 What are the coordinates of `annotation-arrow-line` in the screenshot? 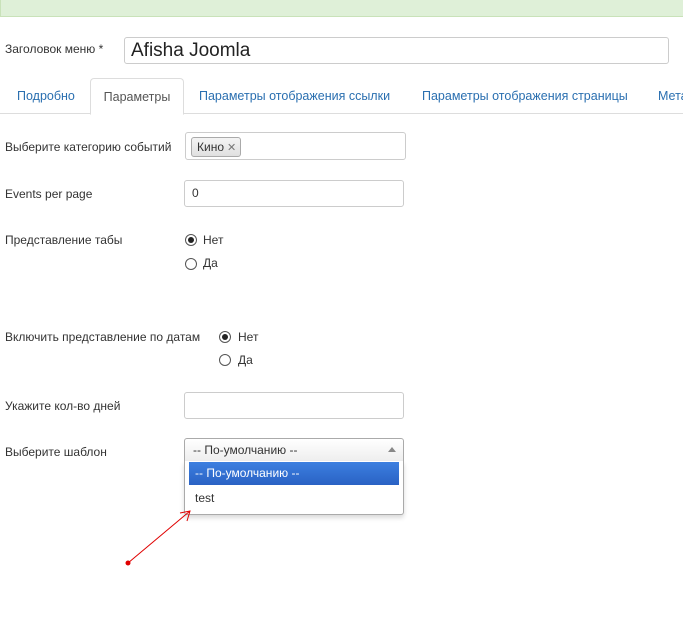 It's located at (159, 537).